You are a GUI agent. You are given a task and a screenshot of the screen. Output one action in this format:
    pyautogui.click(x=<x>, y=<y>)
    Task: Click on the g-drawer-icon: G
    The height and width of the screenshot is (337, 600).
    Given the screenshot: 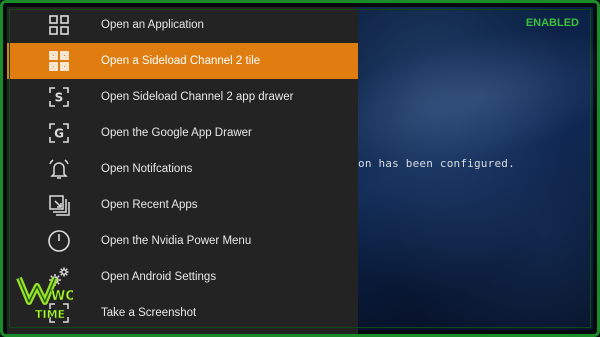 What is the action you would take?
    pyautogui.click(x=59, y=133)
    